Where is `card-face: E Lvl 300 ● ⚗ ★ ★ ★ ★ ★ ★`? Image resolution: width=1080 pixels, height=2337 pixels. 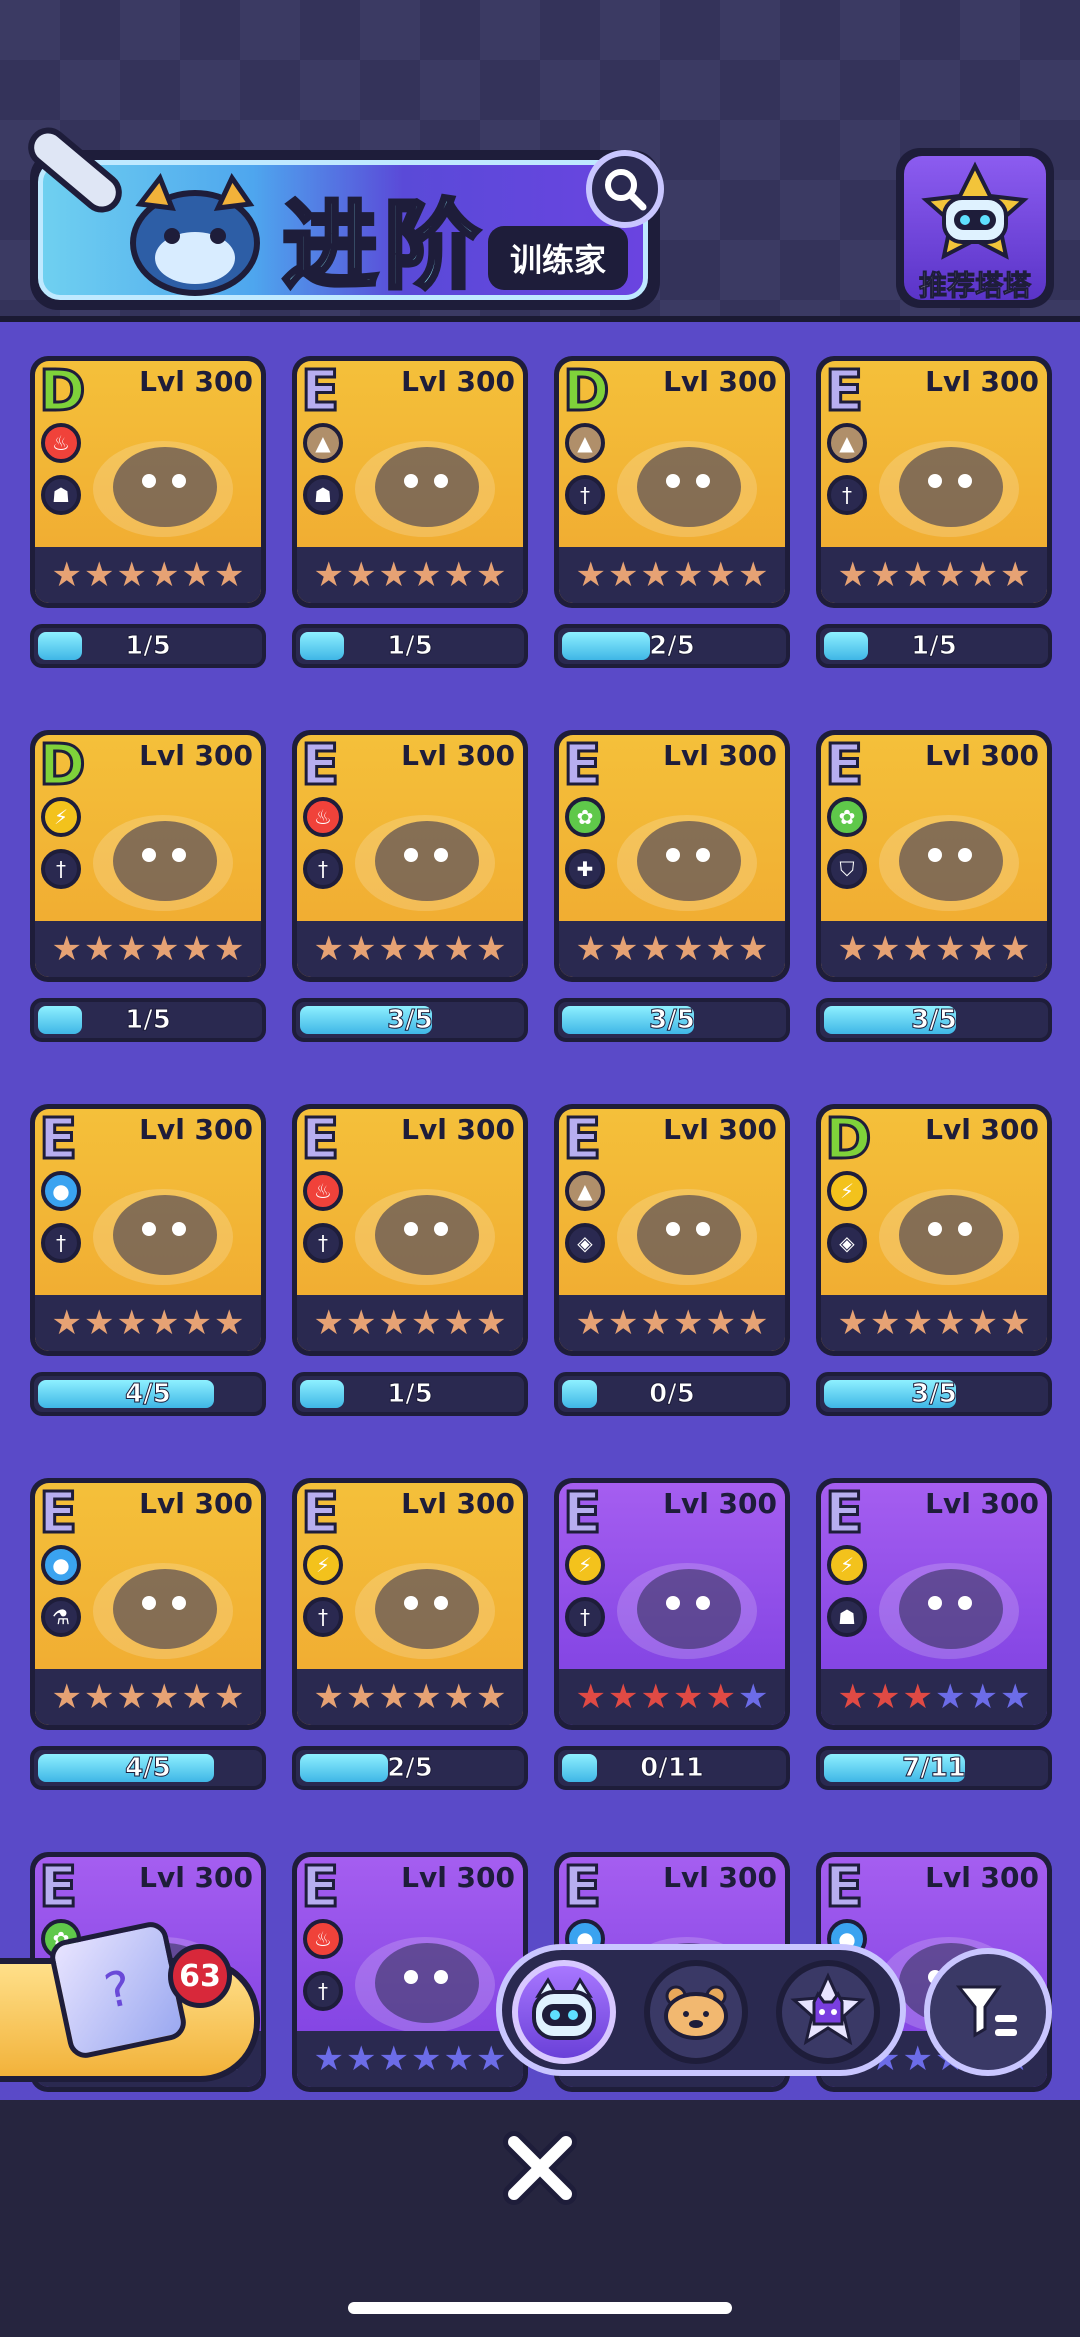 card-face: E Lvl 300 ● ⚗ ★ ★ ★ ★ ★ ★ is located at coordinates (148, 1604).